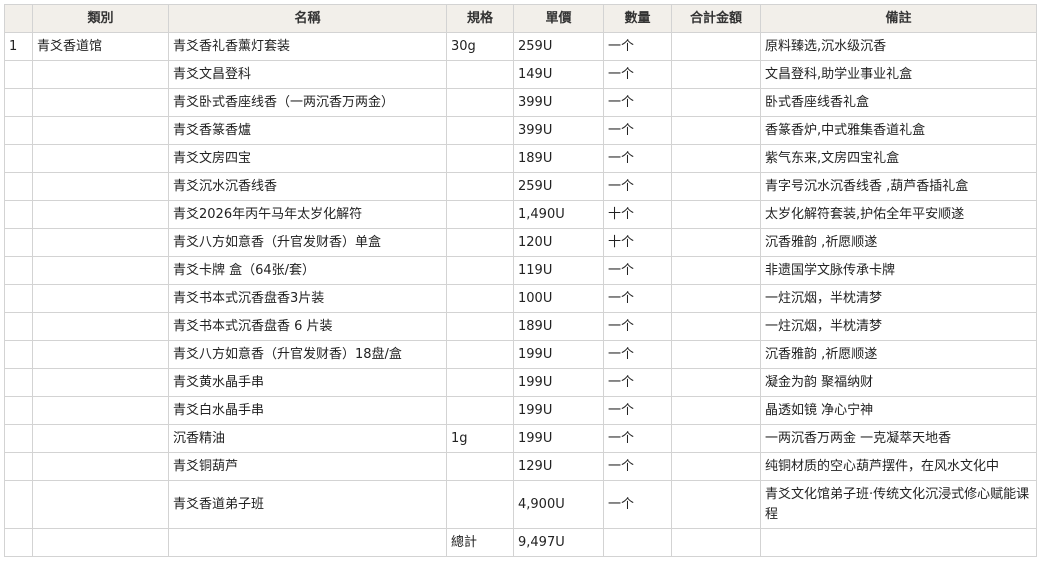 This screenshot has height=562, width=1040. Describe the element at coordinates (307, 504) in the screenshot. I see `cell-name: 青爻香道弟子班` at that location.